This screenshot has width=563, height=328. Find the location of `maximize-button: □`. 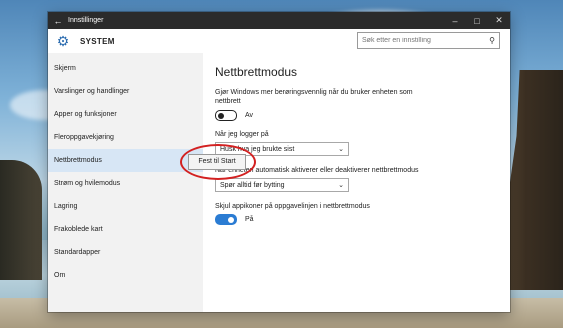

maximize-button: □ is located at coordinates (477, 21).